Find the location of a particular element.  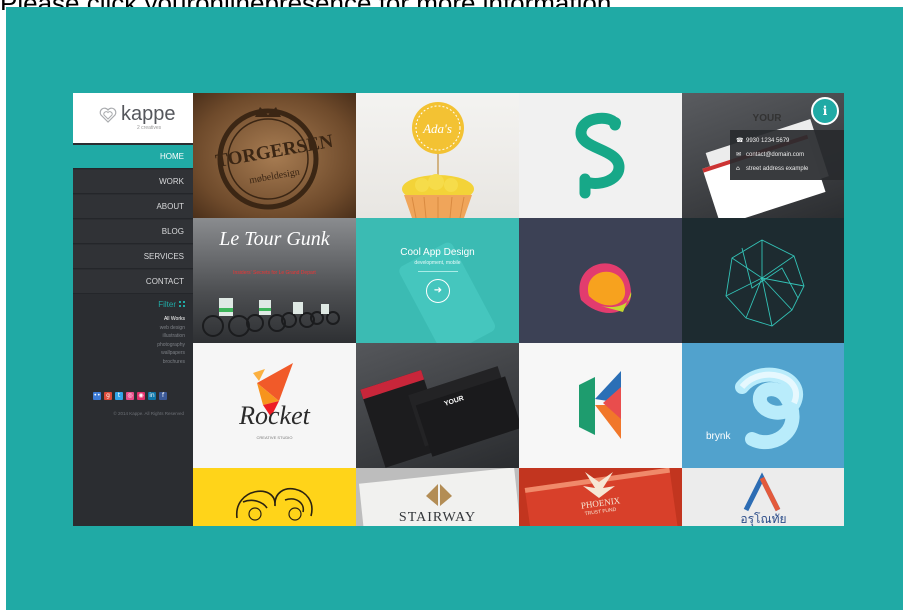

swirl-logo is located at coordinates (605, 288).